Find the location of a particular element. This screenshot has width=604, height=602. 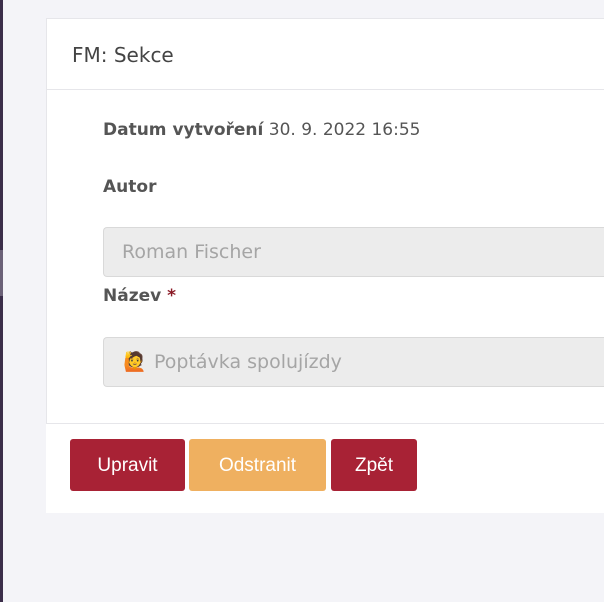

name-label: Název is located at coordinates (132, 296).